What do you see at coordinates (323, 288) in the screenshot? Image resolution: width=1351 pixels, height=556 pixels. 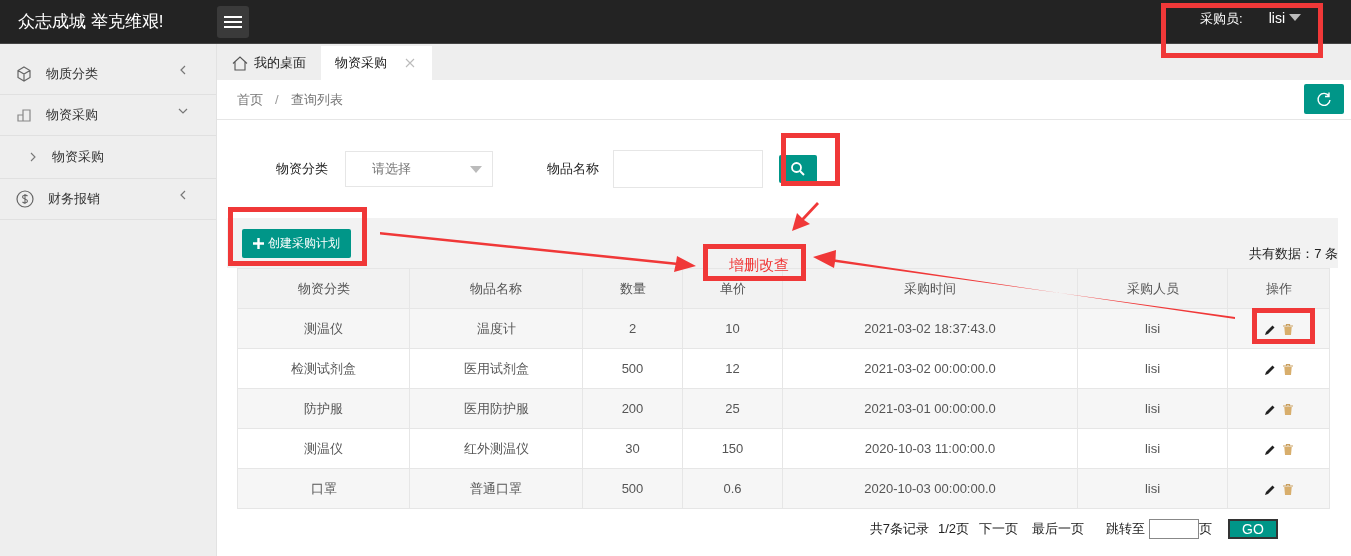 I see `column-header: 物资分类` at bounding box center [323, 288].